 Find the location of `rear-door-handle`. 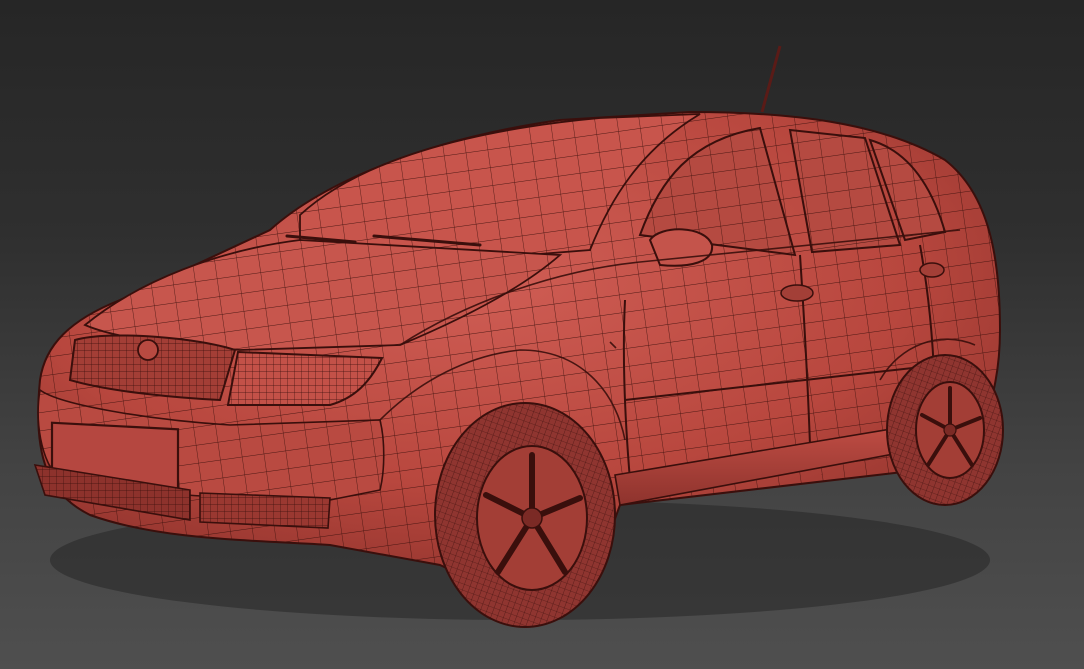

rear-door-handle is located at coordinates (932, 270).